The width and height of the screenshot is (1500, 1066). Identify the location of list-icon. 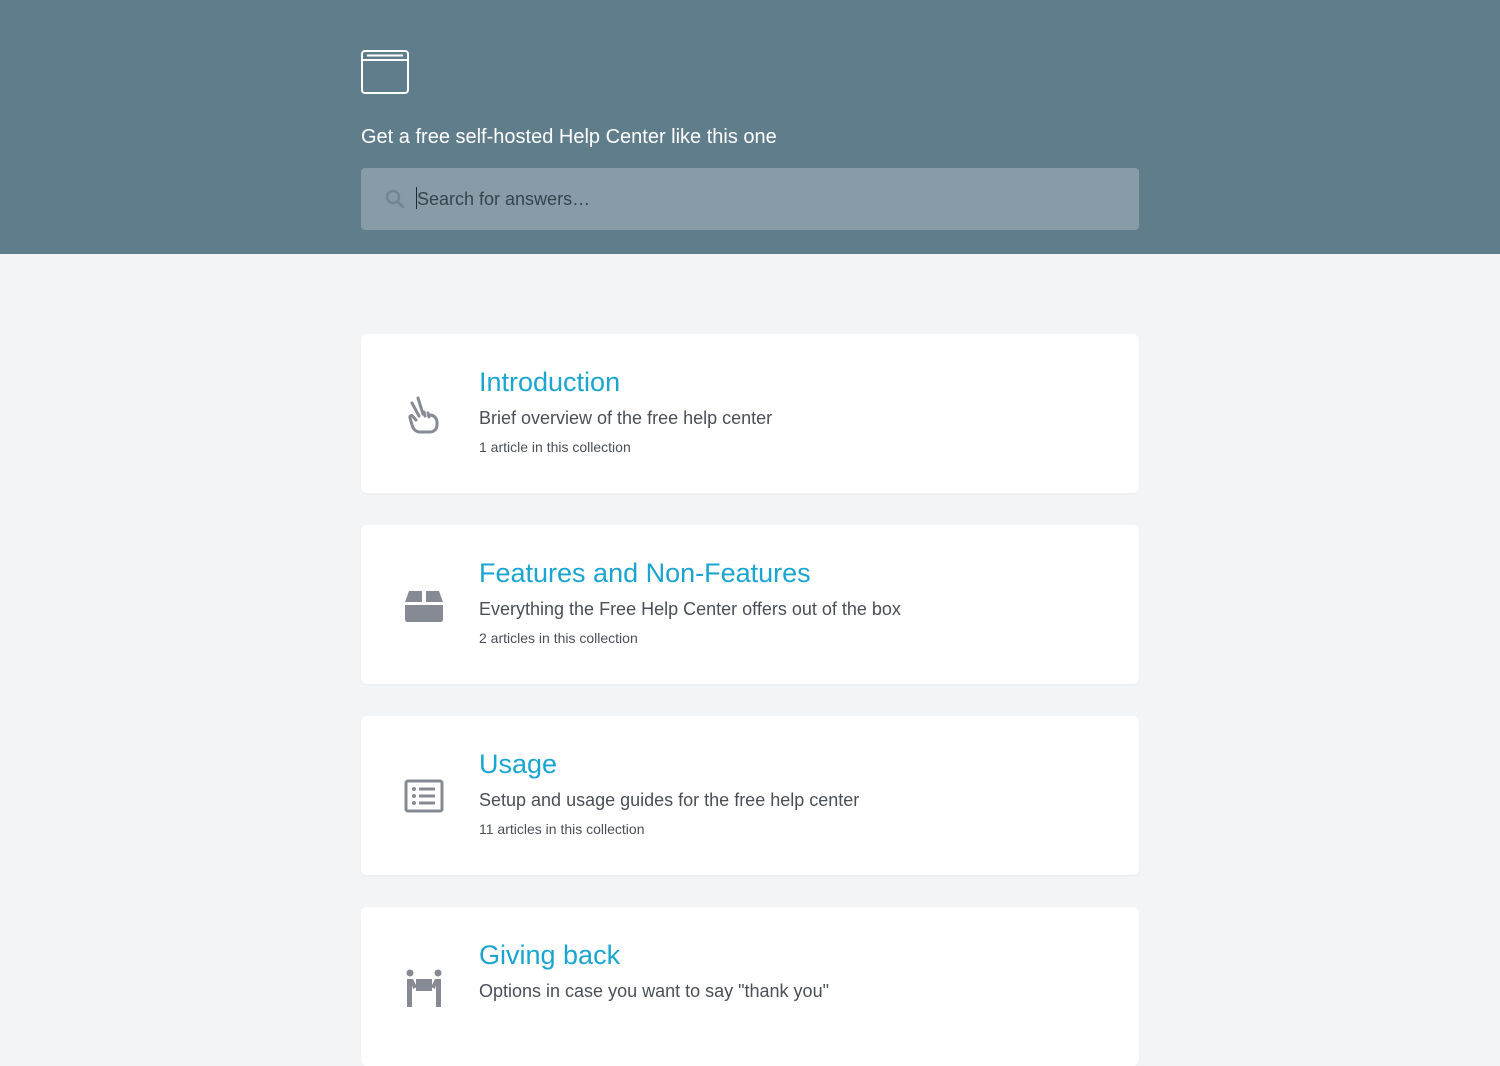
(424, 796).